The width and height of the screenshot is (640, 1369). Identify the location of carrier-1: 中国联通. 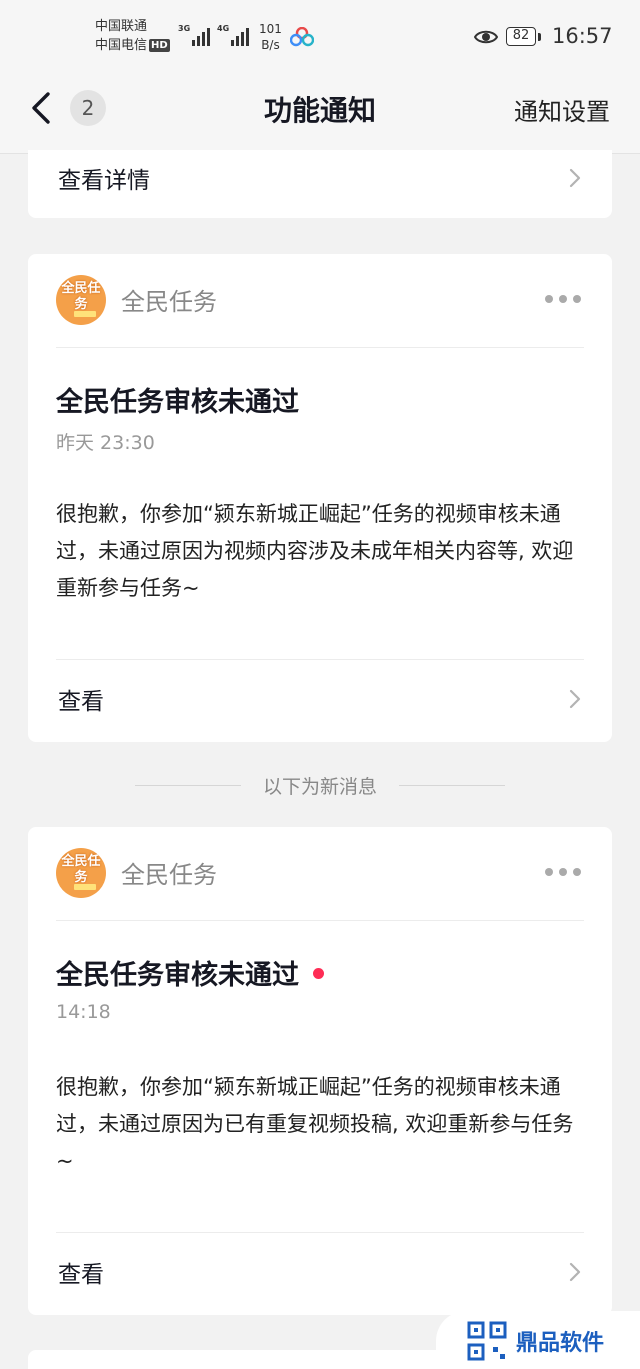
(121, 26).